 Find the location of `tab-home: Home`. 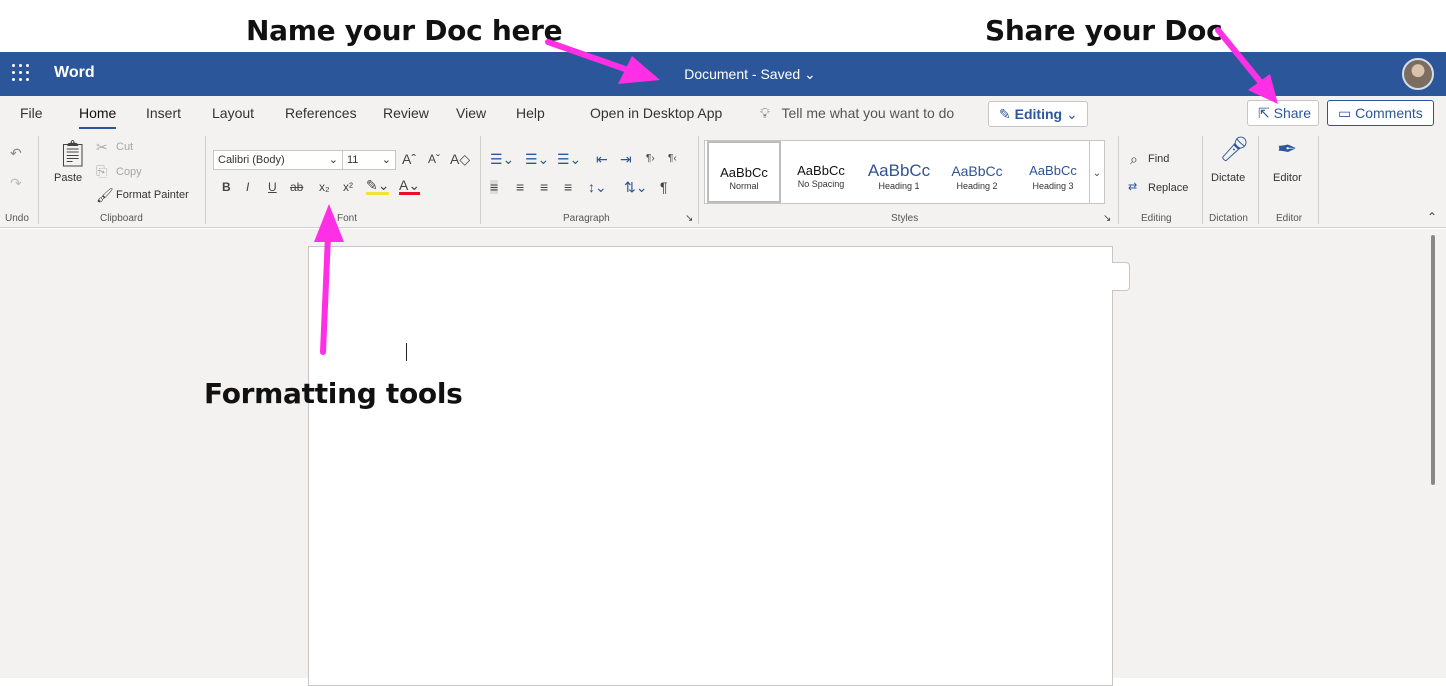

tab-home: Home is located at coordinates (98, 117).